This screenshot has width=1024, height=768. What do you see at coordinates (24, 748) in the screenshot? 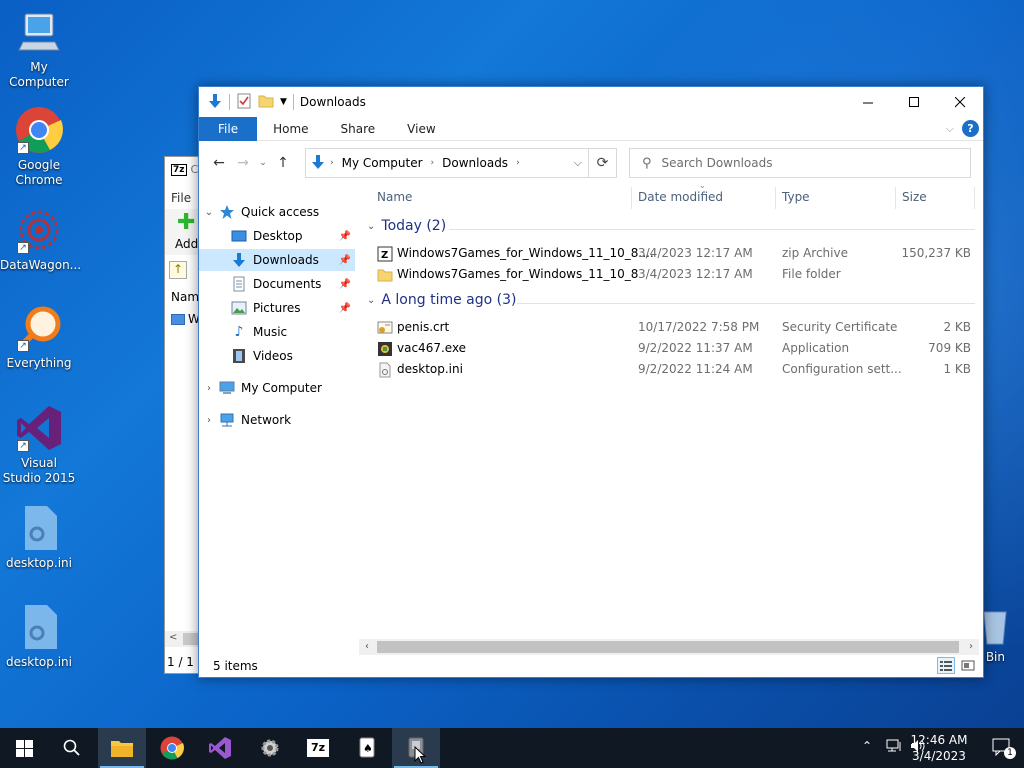
I see `start-button` at bounding box center [24, 748].